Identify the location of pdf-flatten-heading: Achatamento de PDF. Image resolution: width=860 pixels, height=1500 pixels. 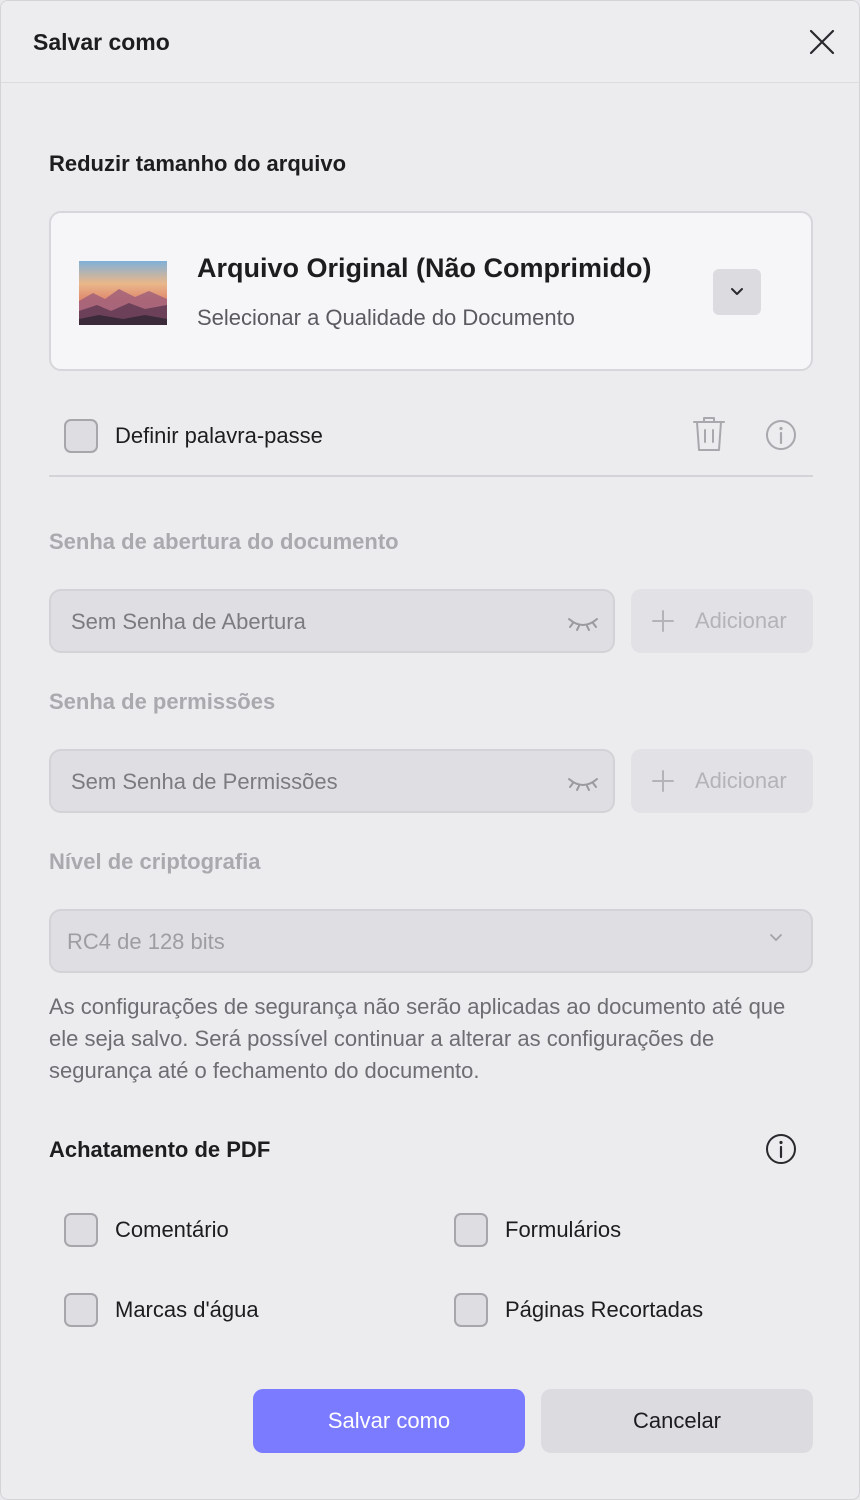
(160, 1149).